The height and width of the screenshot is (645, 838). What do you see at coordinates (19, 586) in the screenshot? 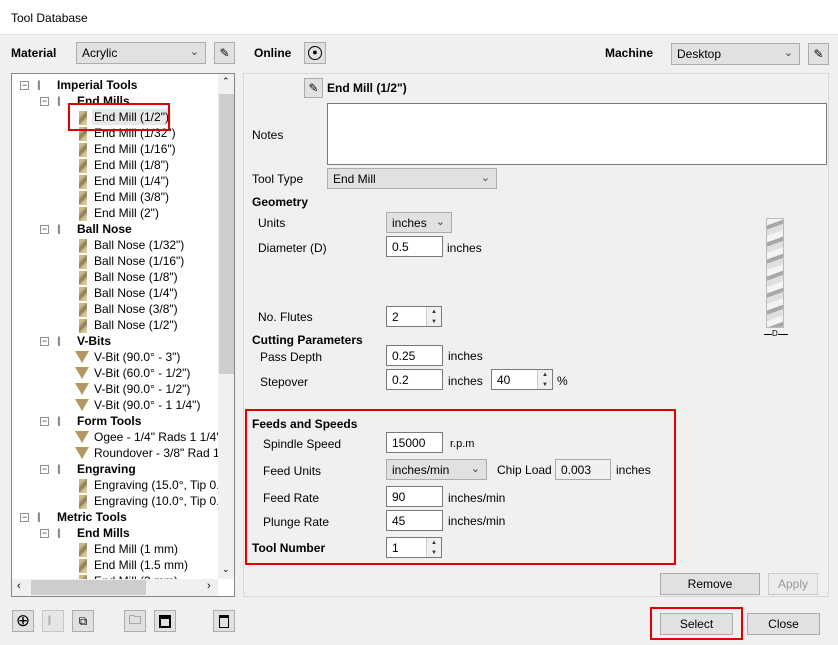
I see `scroll-left-icon: ‹` at bounding box center [19, 586].